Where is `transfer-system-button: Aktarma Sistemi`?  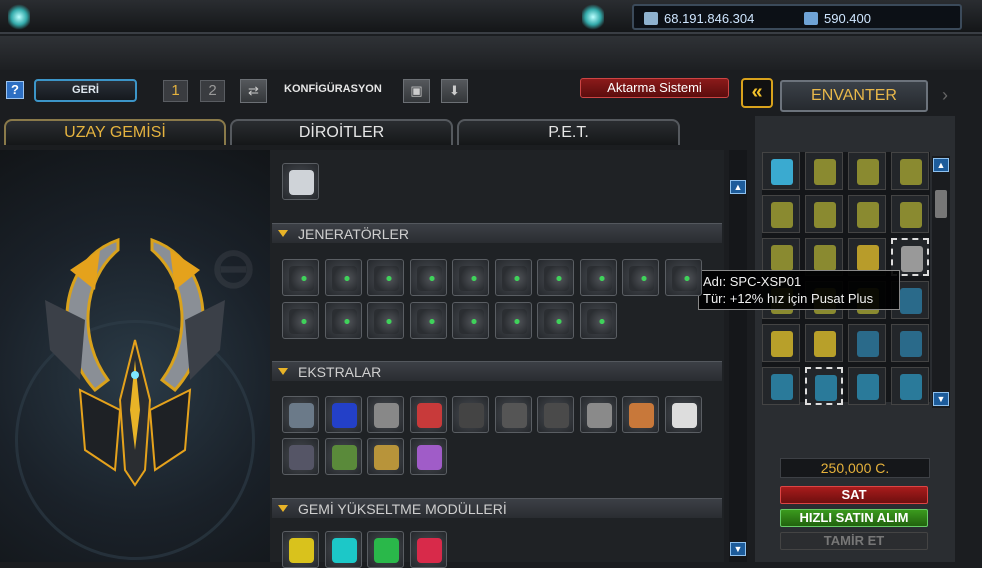
transfer-system-button: Aktarma Sistemi is located at coordinates (654, 88).